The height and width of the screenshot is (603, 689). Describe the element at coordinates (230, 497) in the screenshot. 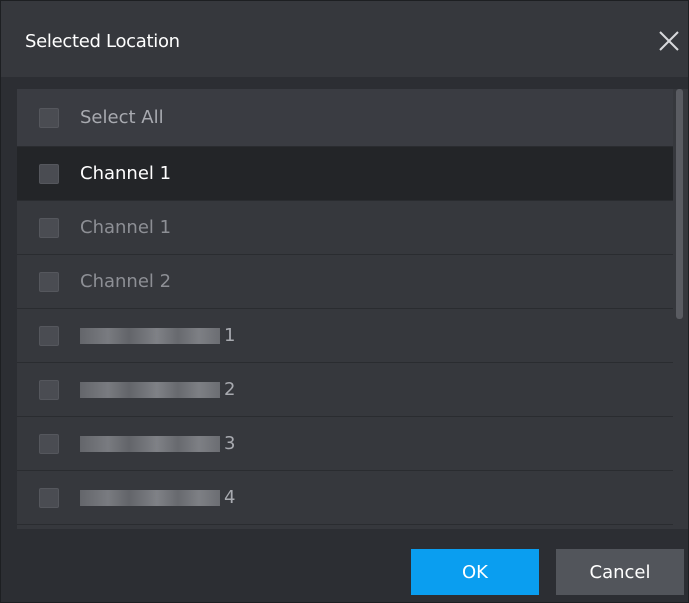

I see `list-item-label: 4` at that location.